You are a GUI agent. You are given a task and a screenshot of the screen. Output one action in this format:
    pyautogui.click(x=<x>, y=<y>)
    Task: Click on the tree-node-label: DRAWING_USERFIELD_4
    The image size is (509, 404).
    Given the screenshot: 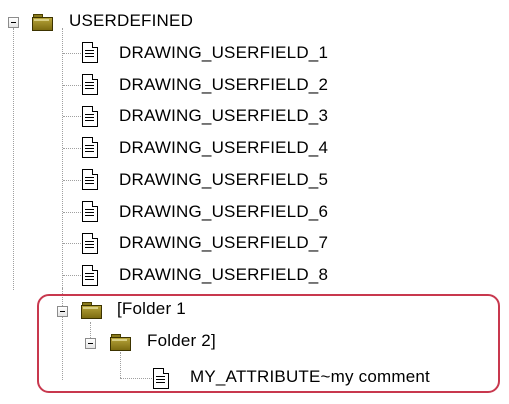 What is the action you would take?
    pyautogui.click(x=224, y=147)
    